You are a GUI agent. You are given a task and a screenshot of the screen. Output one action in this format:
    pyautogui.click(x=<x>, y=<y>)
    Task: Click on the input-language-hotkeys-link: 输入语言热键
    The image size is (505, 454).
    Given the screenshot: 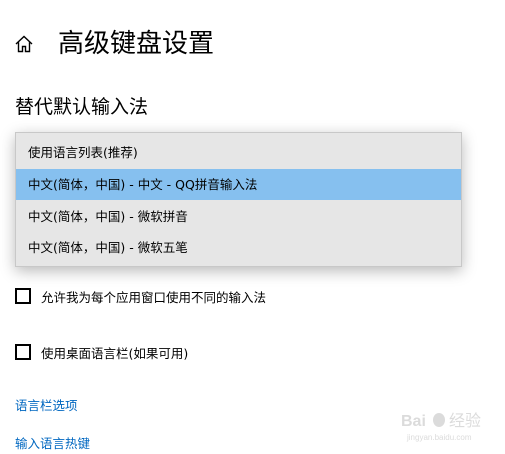 What is the action you would take?
    pyautogui.click(x=52, y=442)
    